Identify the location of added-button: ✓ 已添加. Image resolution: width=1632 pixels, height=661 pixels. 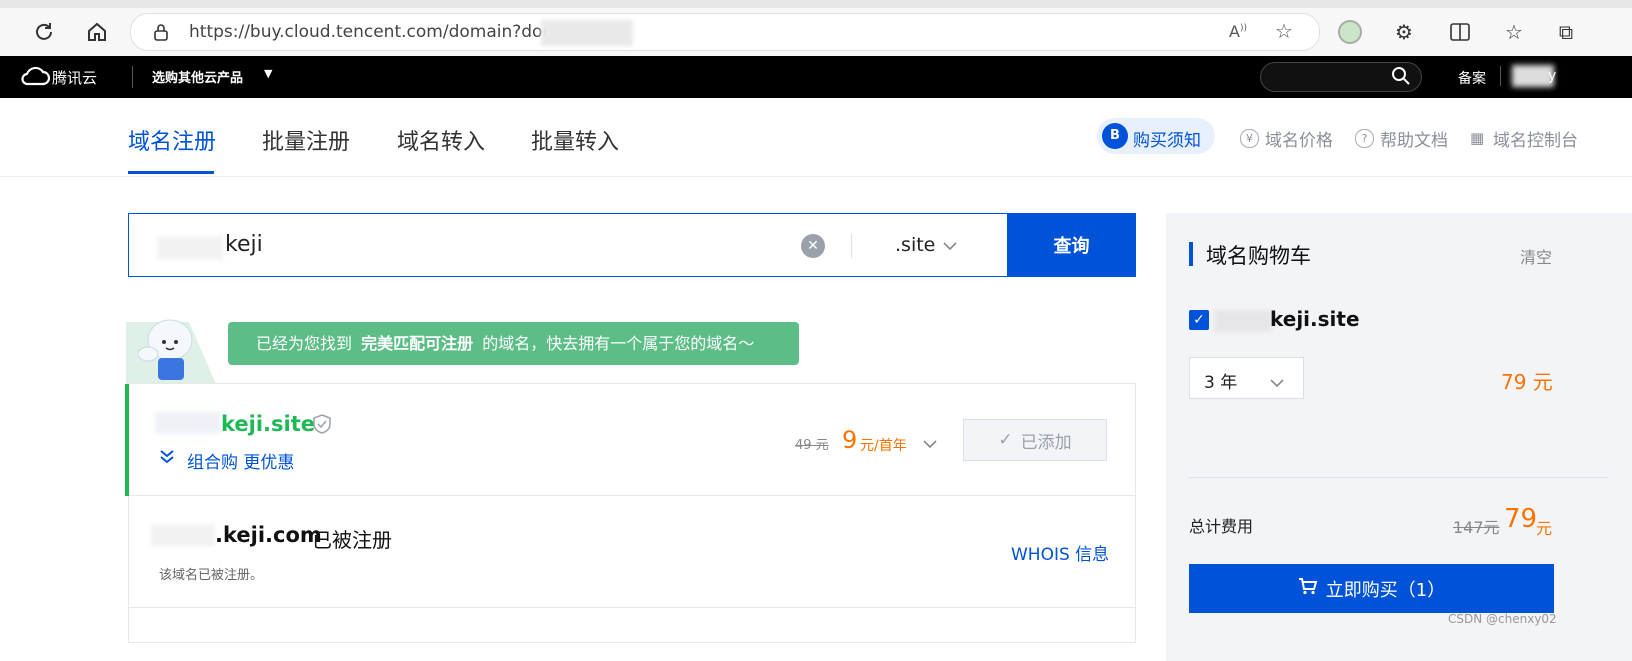
(1035, 440).